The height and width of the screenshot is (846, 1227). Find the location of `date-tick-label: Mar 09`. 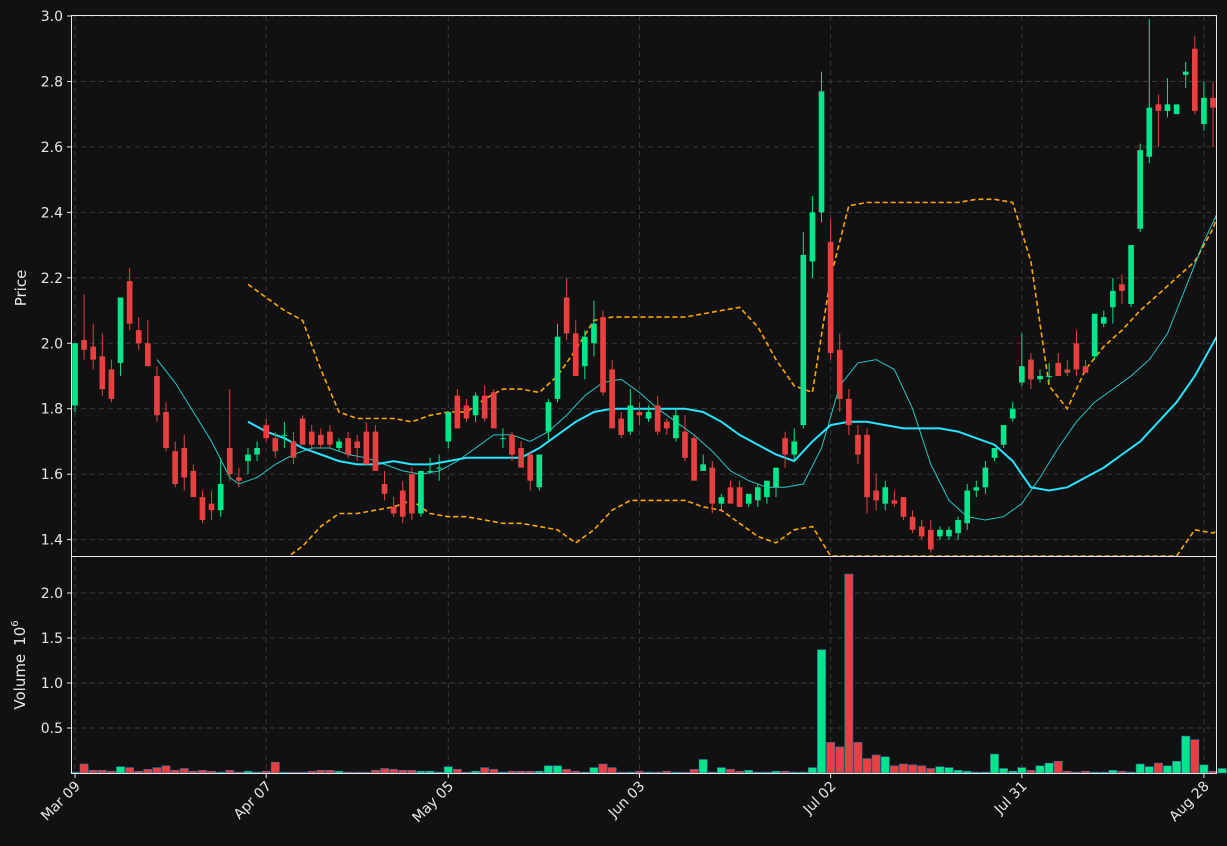

date-tick-label: Mar 09 is located at coordinates (61, 802).